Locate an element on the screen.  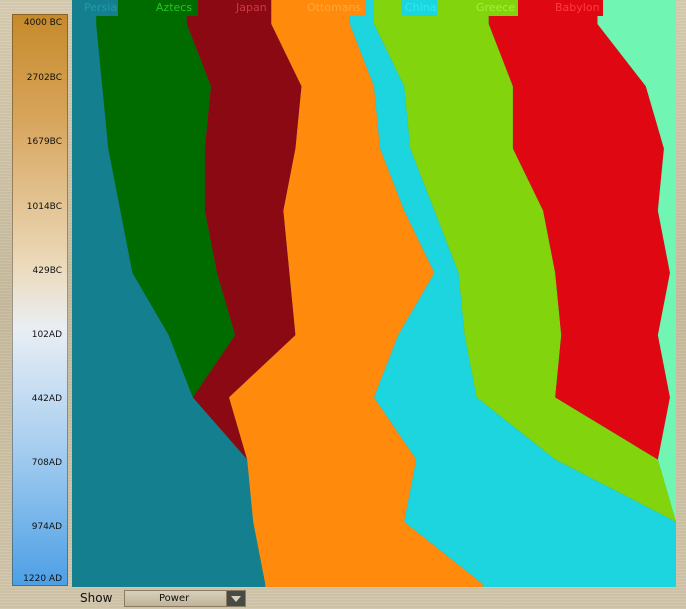
time-gradient-bar is located at coordinates (40, 300).